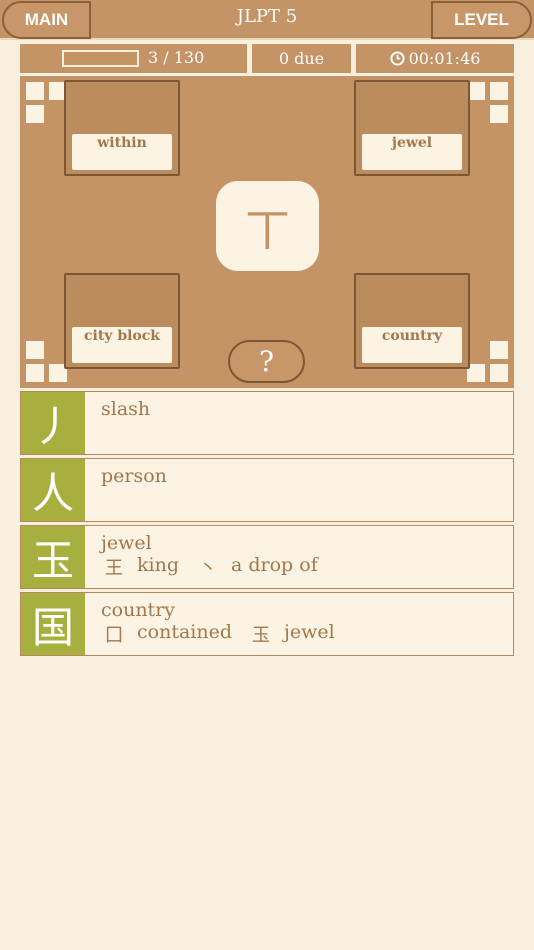 The image size is (534, 950). I want to click on progress-text: 3 / 130, so click(176, 57).